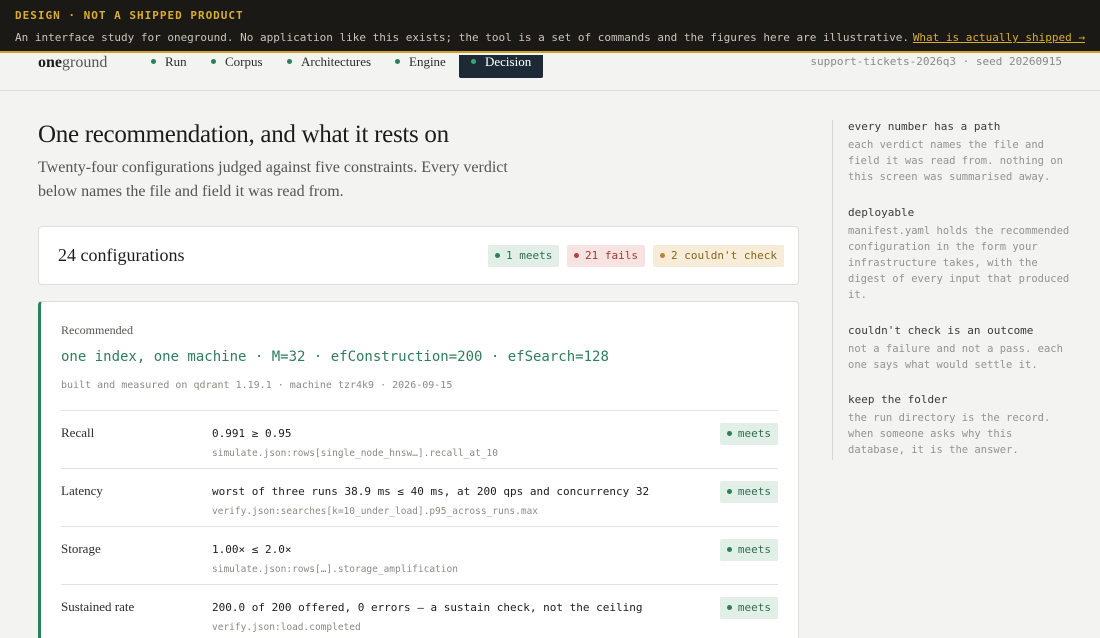 This screenshot has width=1100, height=638. What do you see at coordinates (82, 490) in the screenshot?
I see `constraint-name: Latency` at bounding box center [82, 490].